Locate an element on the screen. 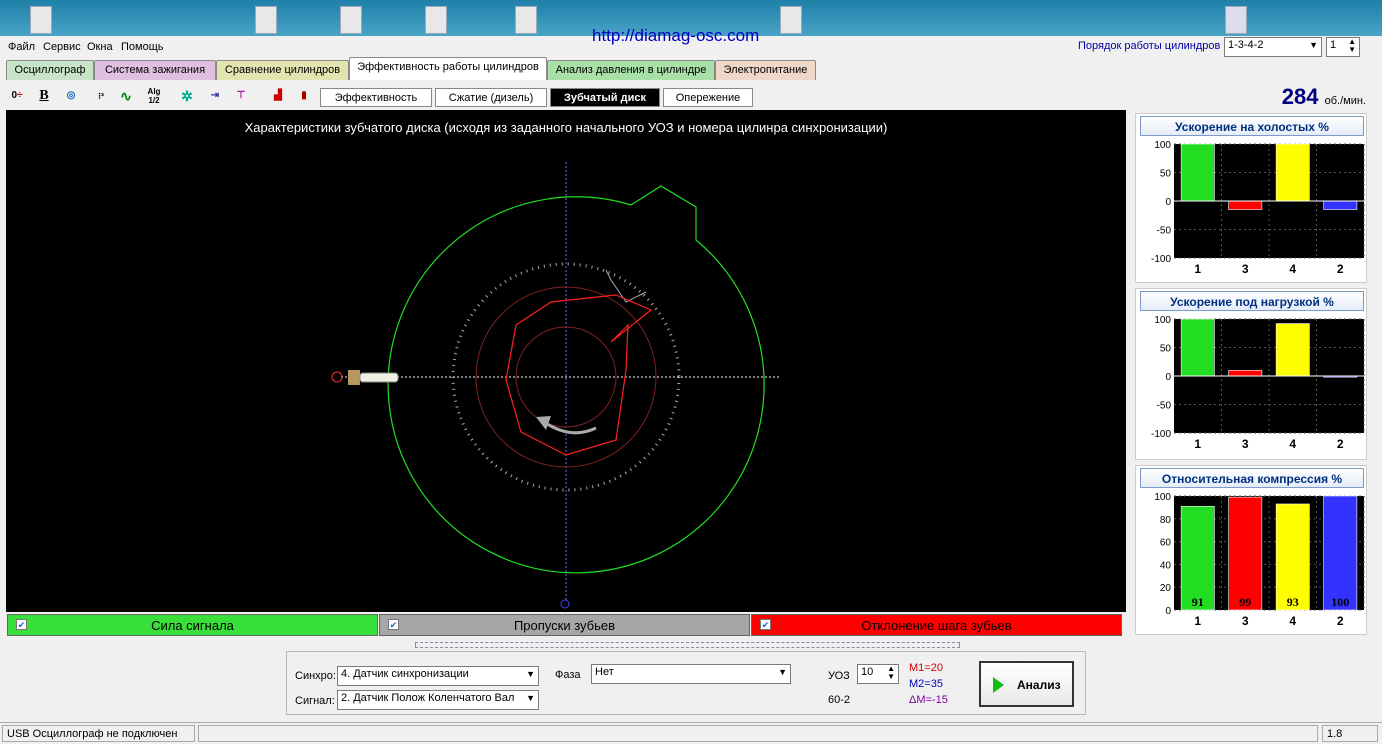  signal-strength-trace is located at coordinates (576, 379).